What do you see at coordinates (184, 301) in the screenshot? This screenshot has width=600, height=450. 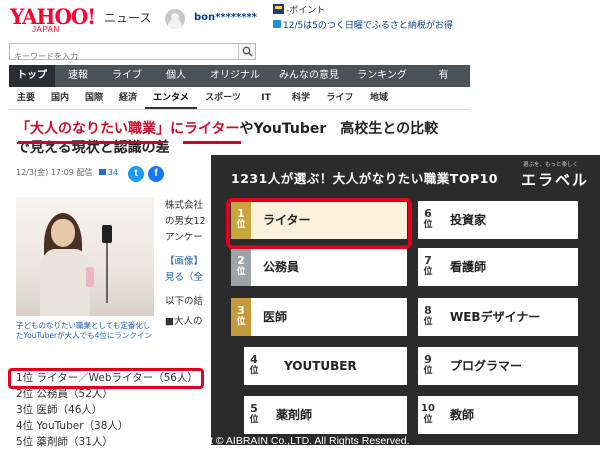 I see `body-line-after: 以下の結` at bounding box center [184, 301].